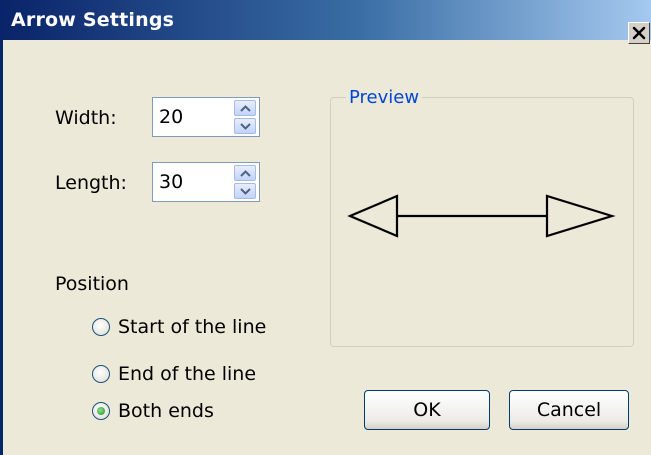  Describe the element at coordinates (245, 182) in the screenshot. I see `length-spin-buttons` at that location.